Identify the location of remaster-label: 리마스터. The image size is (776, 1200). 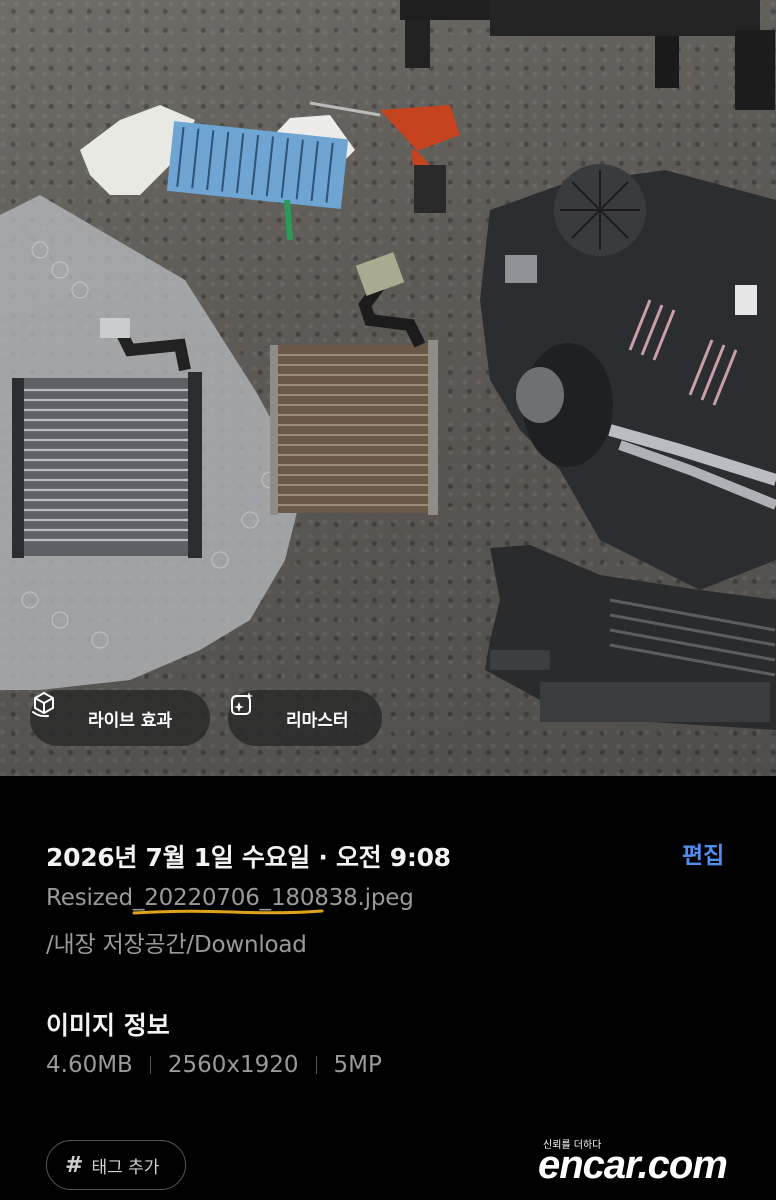
(317, 720).